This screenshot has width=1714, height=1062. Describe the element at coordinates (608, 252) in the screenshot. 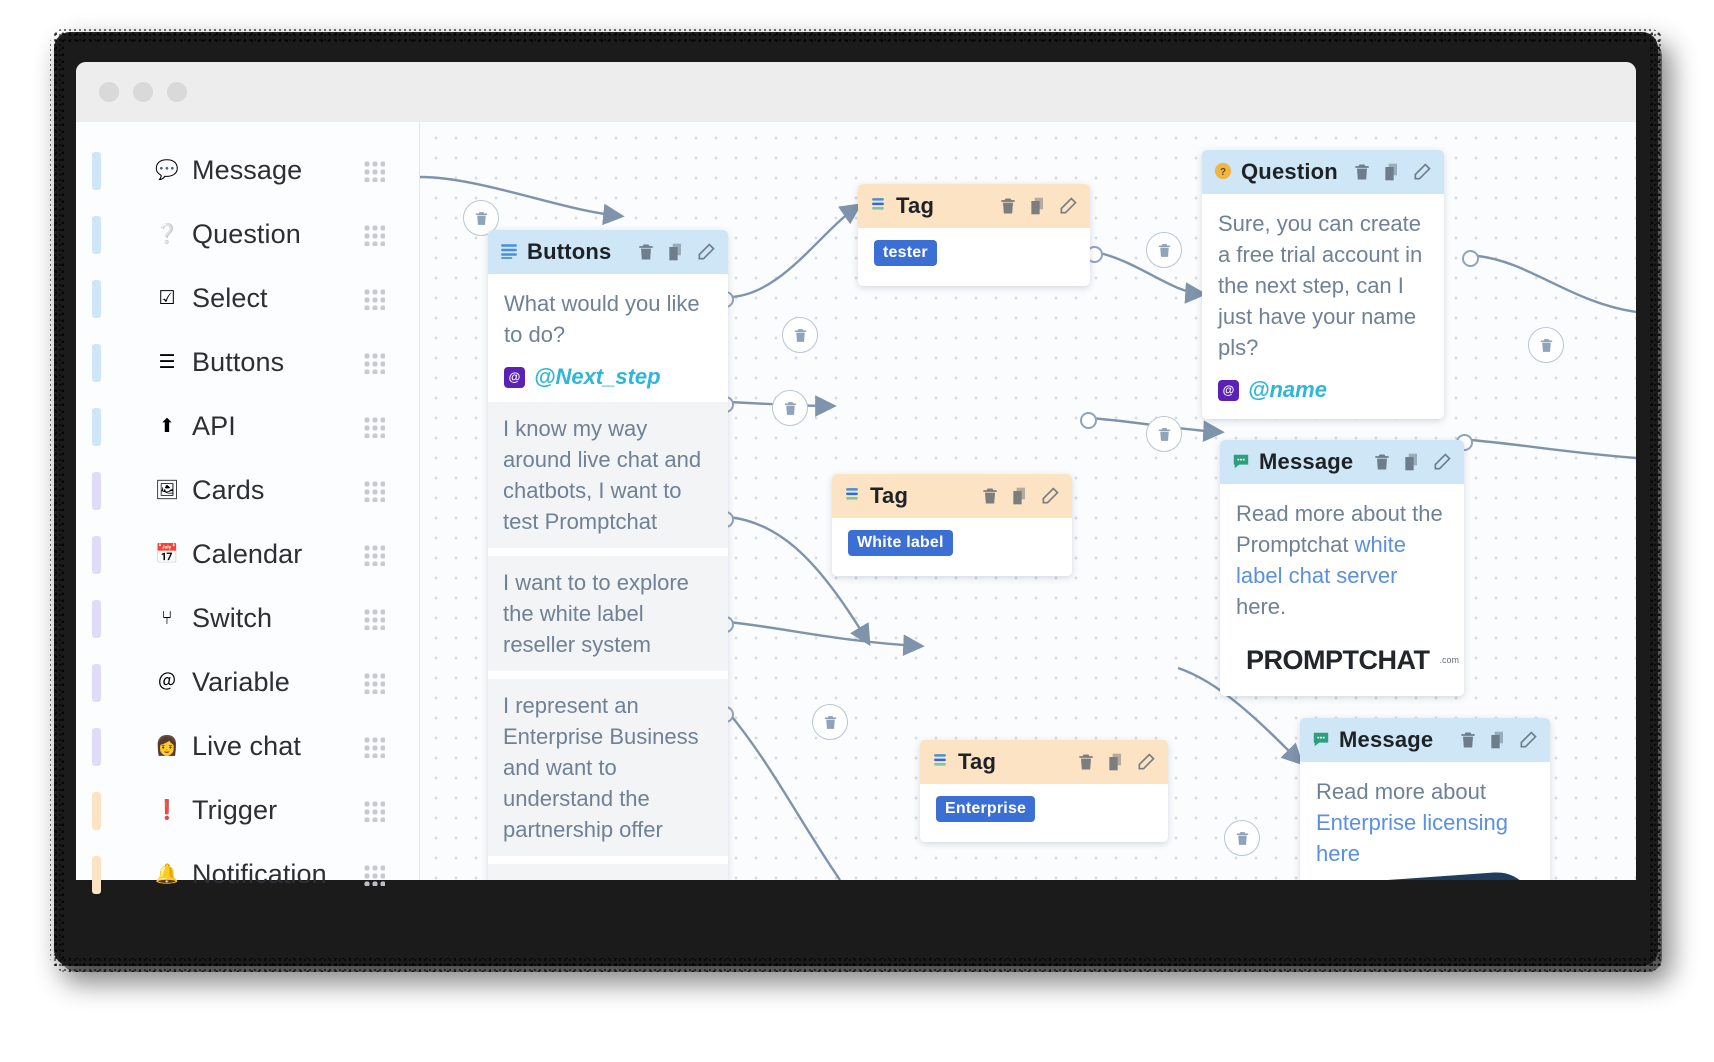

I see `node-header: Buttons` at that location.